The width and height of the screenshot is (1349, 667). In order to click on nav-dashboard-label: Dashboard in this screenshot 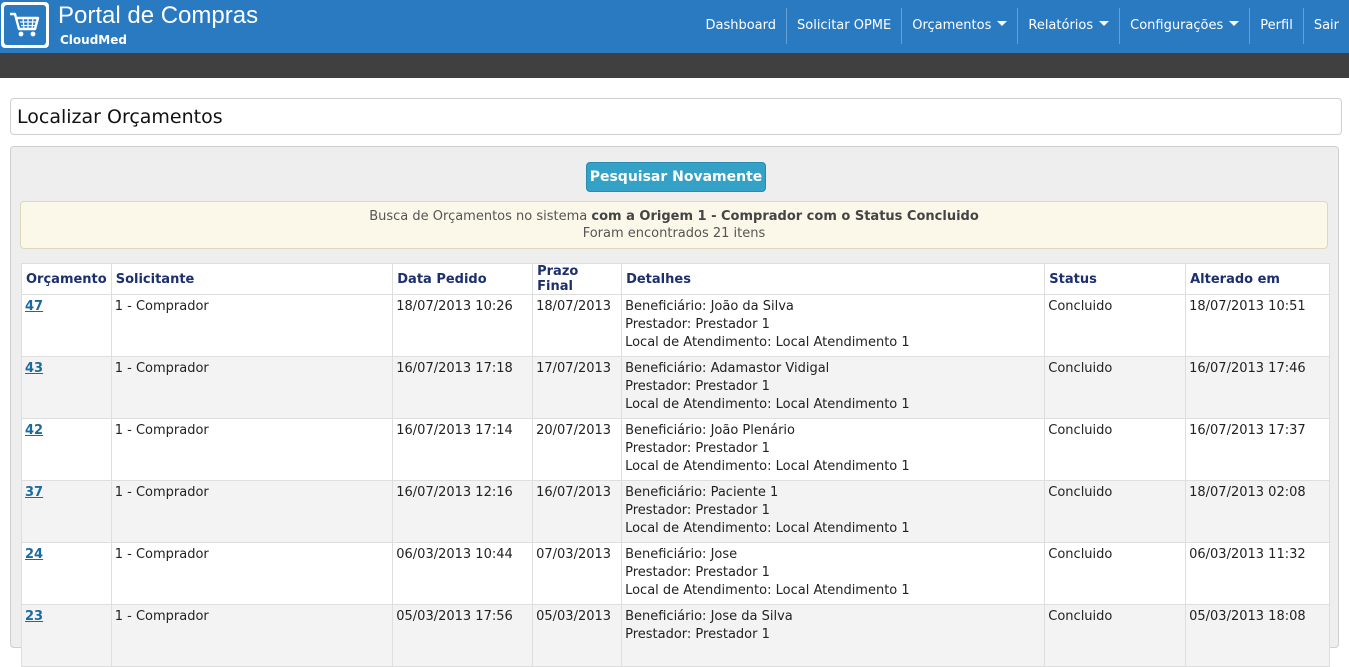, I will do `click(740, 25)`.